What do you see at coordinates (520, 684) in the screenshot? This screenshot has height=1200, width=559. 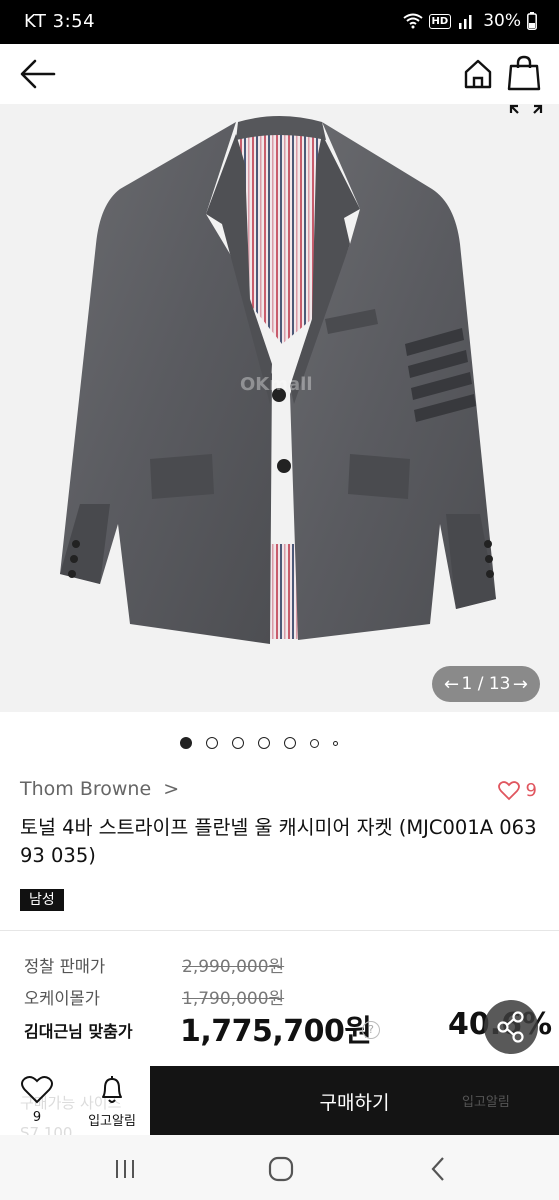 I see `next-image-icon: →` at bounding box center [520, 684].